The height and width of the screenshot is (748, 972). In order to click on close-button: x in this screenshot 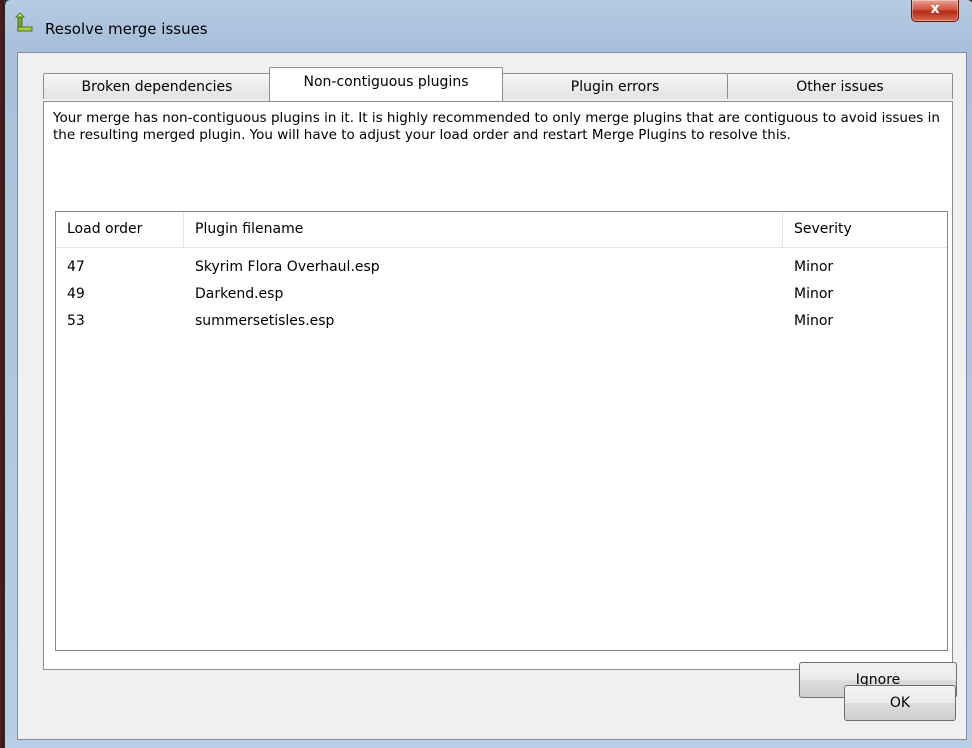, I will do `click(935, 11)`.